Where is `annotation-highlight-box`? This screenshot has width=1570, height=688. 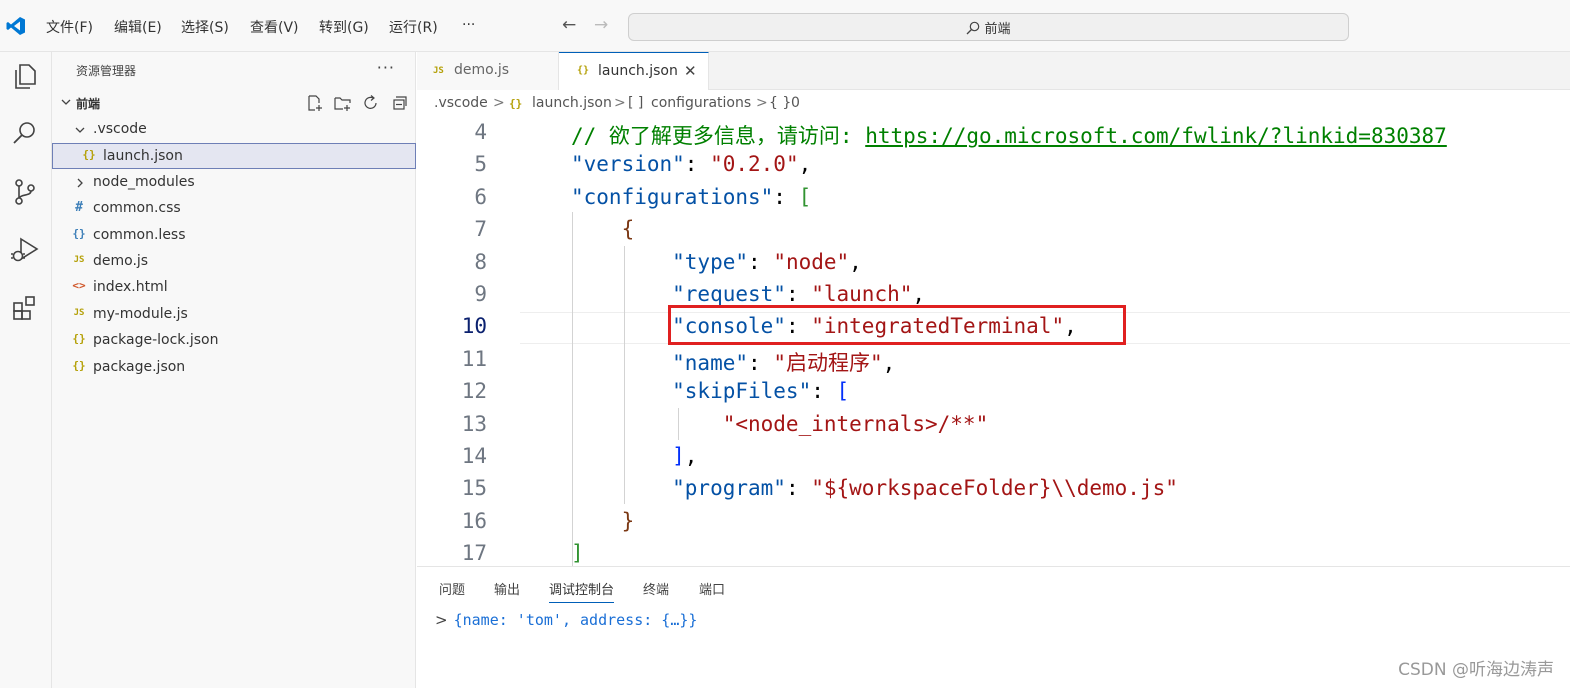 annotation-highlight-box is located at coordinates (897, 325).